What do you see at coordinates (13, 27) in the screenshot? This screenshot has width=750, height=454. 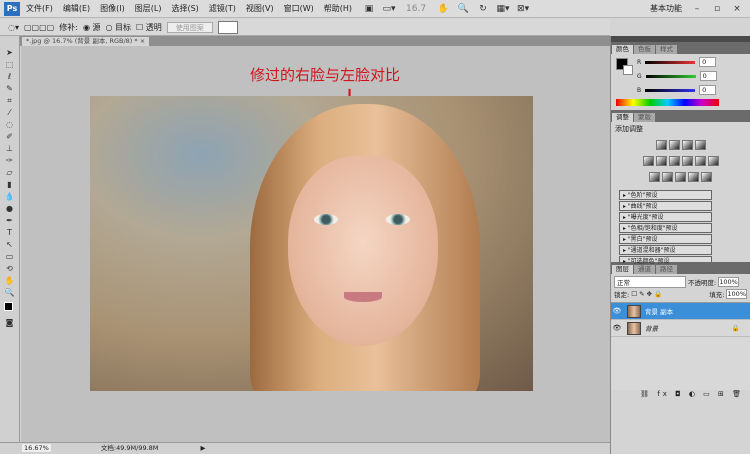 I see `patch-tool-icon: ◌▾` at bounding box center [13, 27].